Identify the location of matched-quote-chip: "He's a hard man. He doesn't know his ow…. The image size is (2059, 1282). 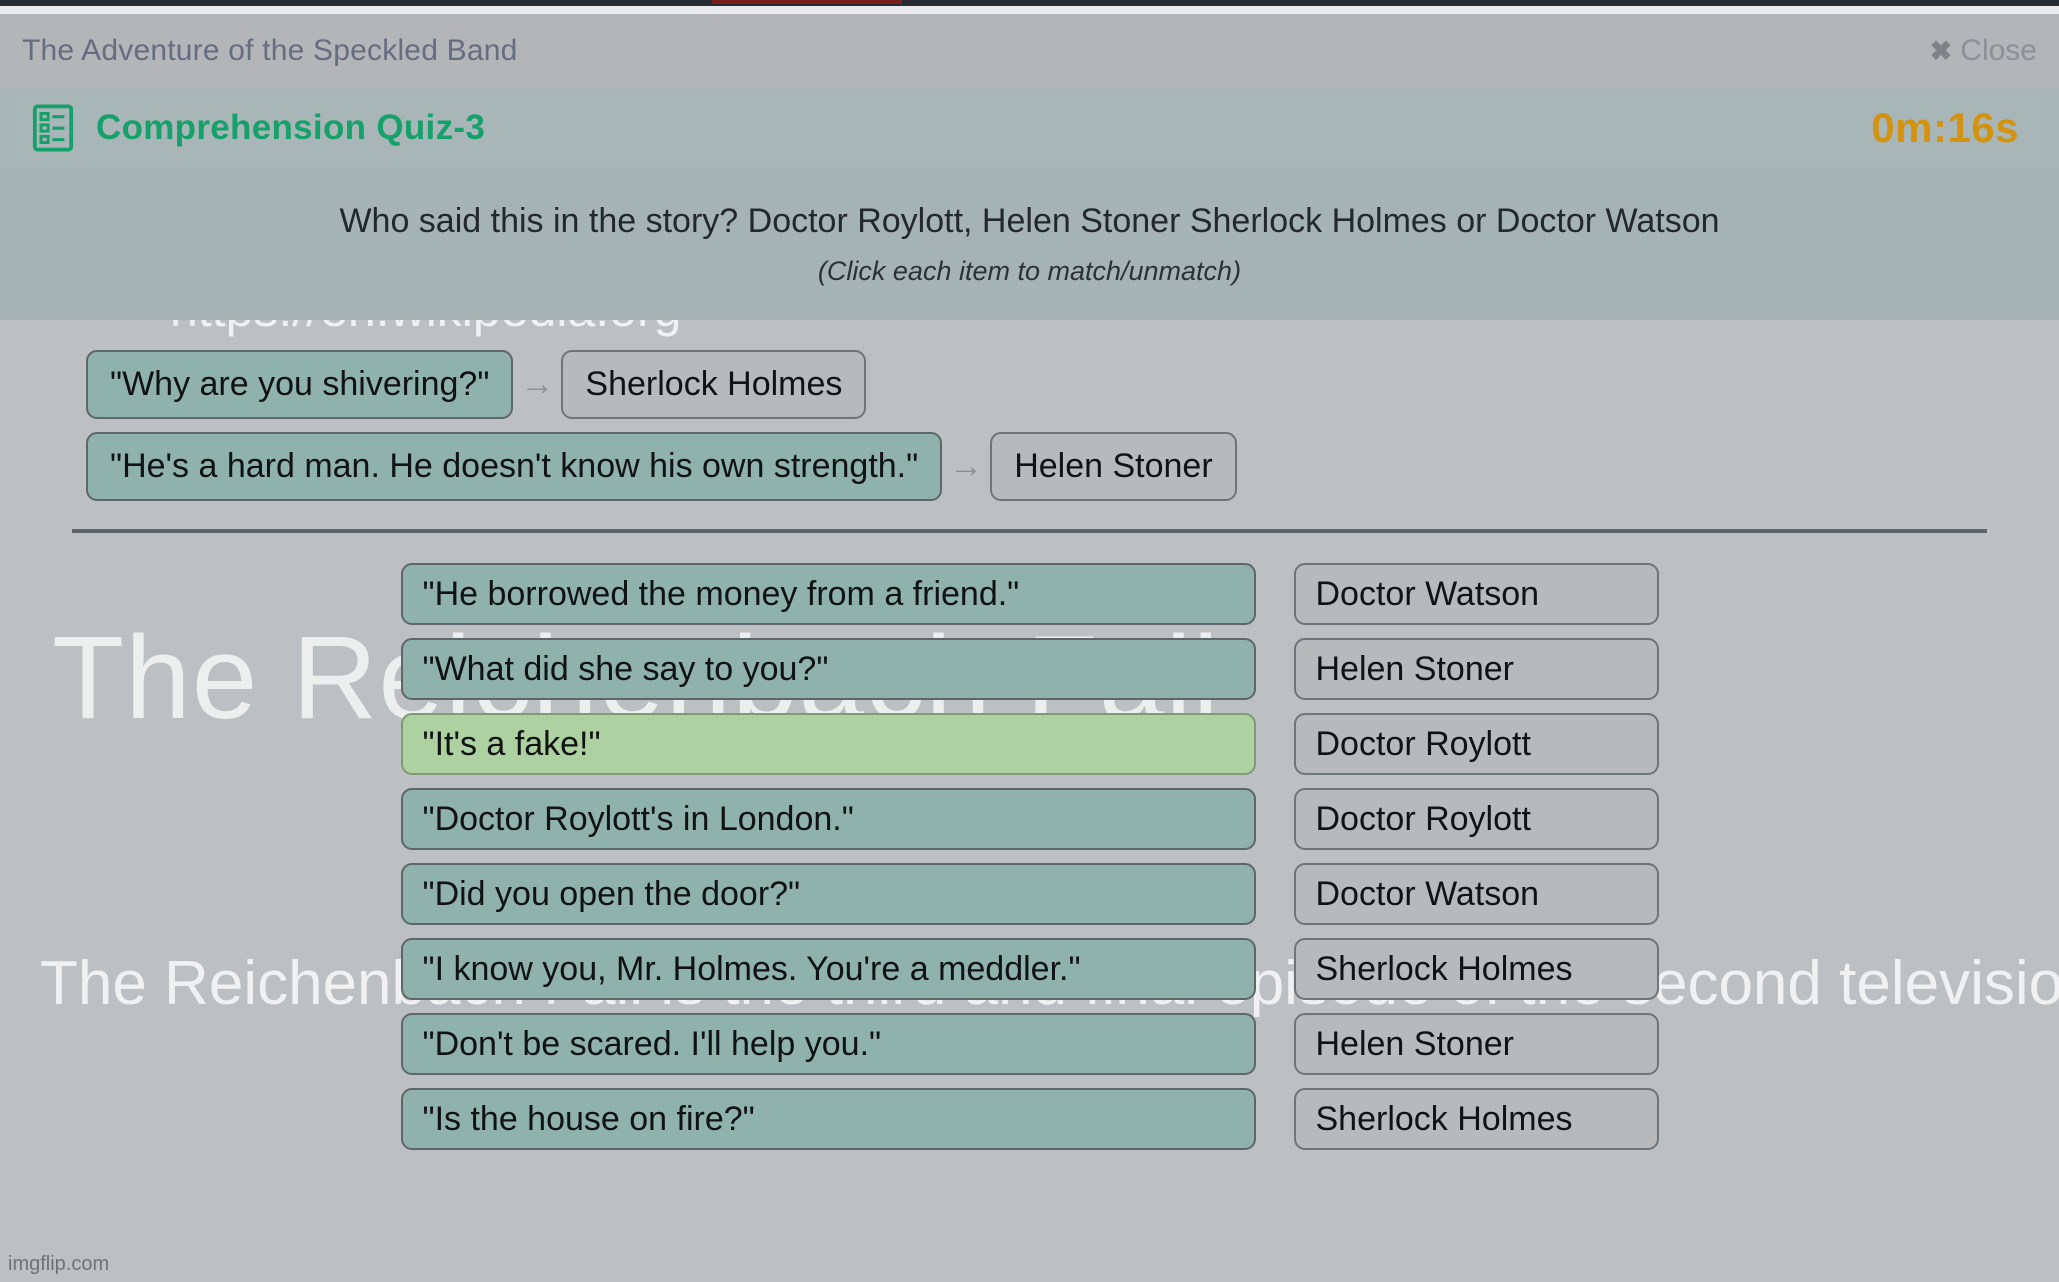
(514, 467).